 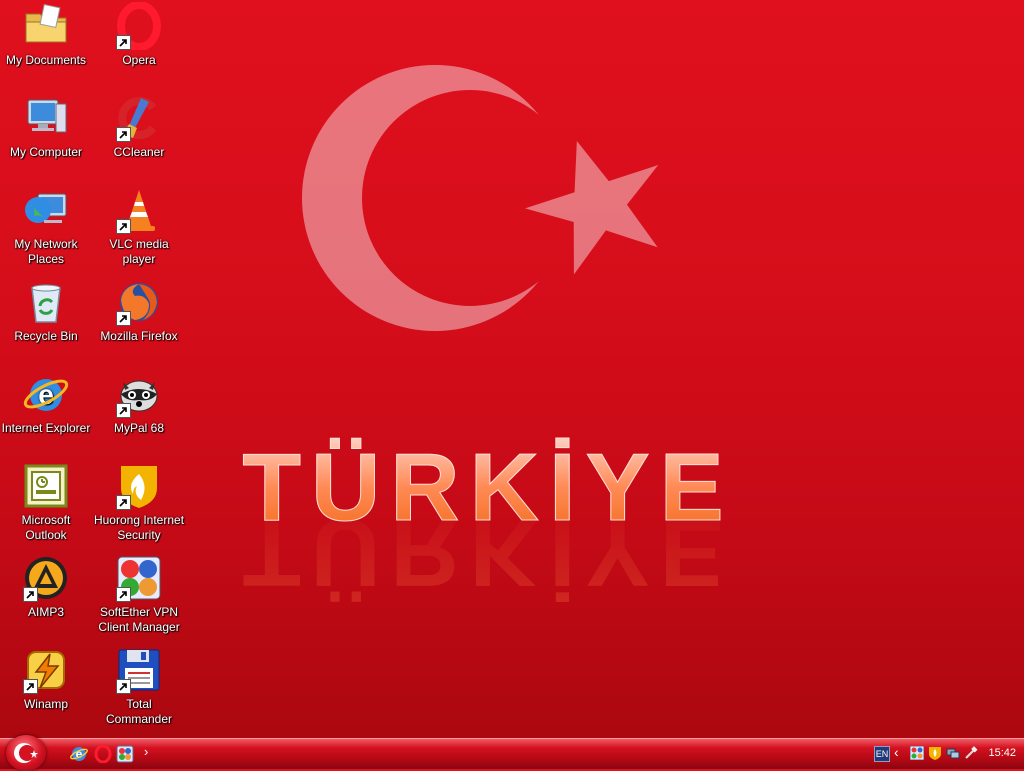 I want to click on desktop-icon-softether: SoftEther VPN Client Manager, so click(x=139, y=598).